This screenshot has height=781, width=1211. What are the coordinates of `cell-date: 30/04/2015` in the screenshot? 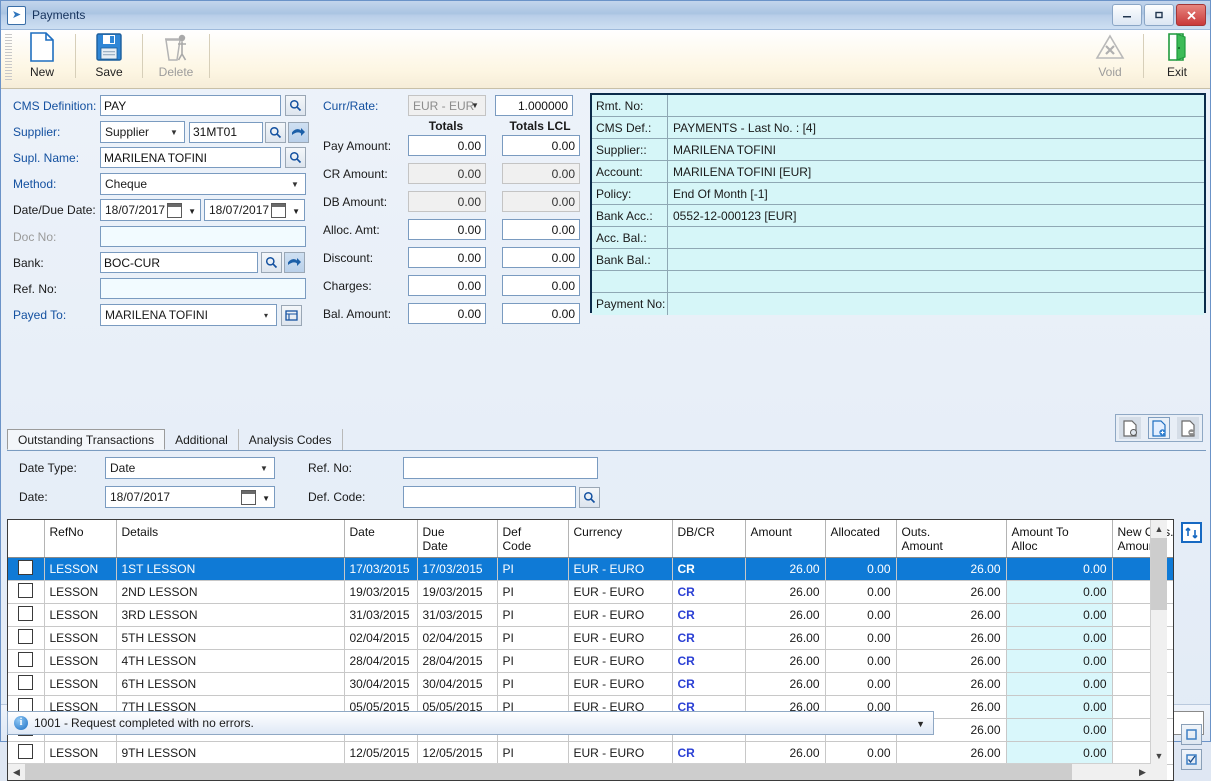 It's located at (380, 684).